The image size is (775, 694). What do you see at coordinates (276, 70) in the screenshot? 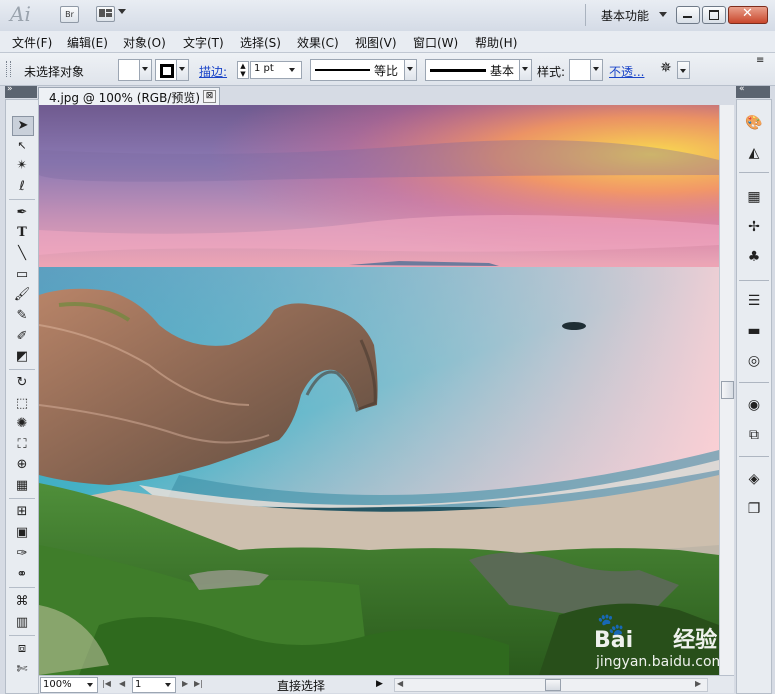
I see `stroke-weight-field: 1 pt` at bounding box center [276, 70].